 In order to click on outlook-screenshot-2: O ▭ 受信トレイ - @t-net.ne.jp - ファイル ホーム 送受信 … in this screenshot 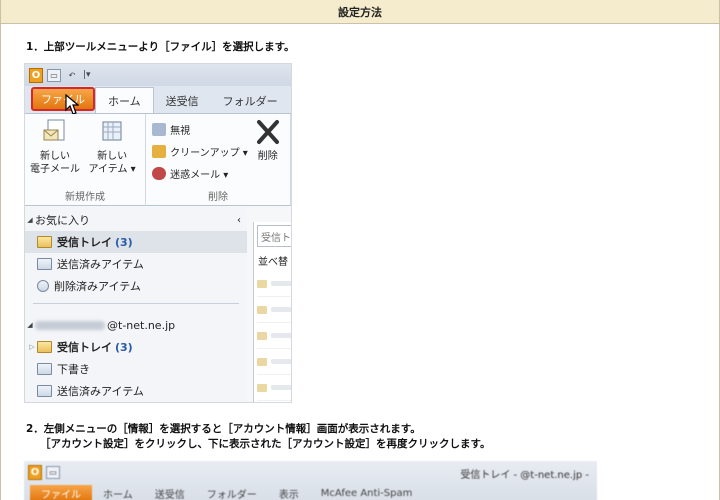, I will do `click(310, 480)`.